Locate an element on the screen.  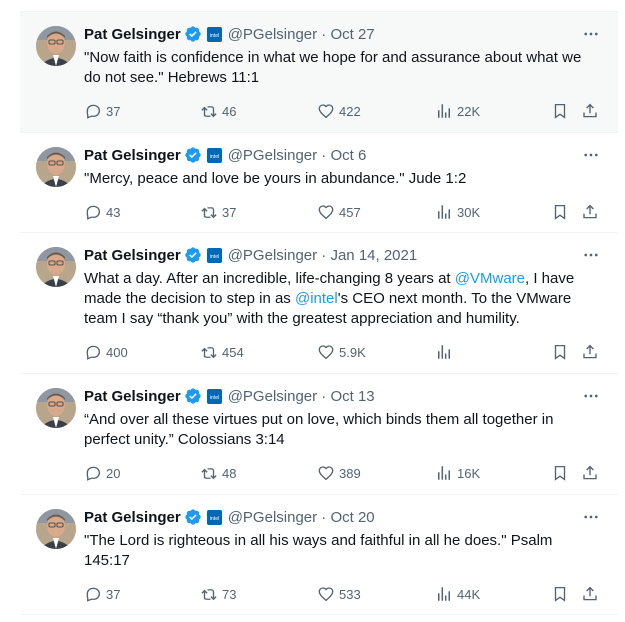
handle-and-time: @PGelsinger · Oct 27 is located at coordinates (301, 34).